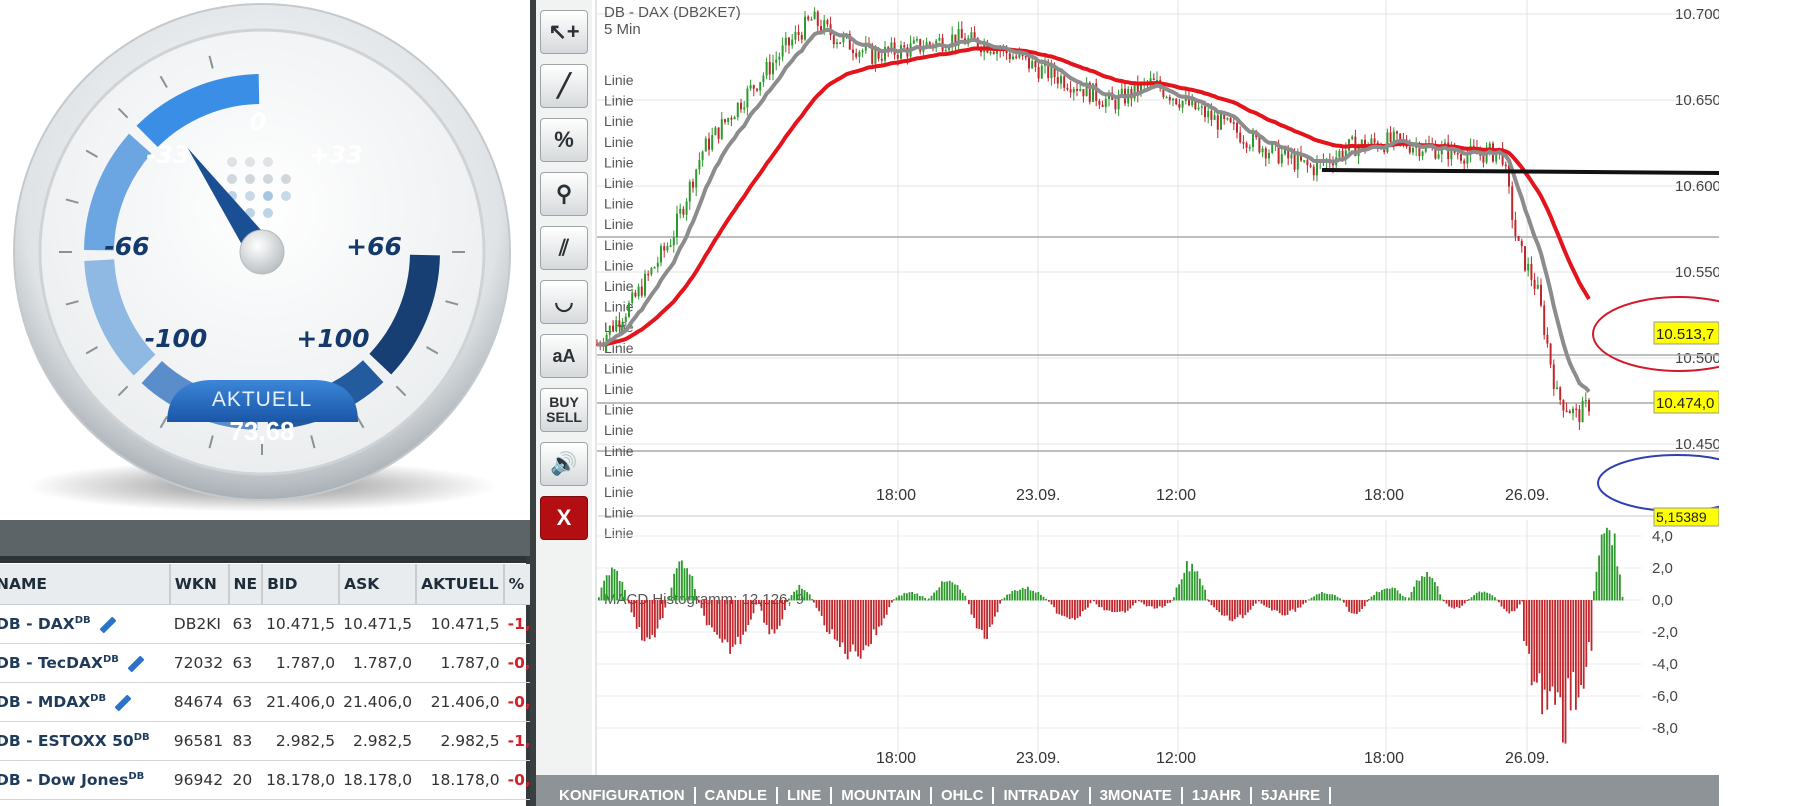  Describe the element at coordinates (963, 795) in the screenshot. I see `tab-ohlc: OHLC` at that location.